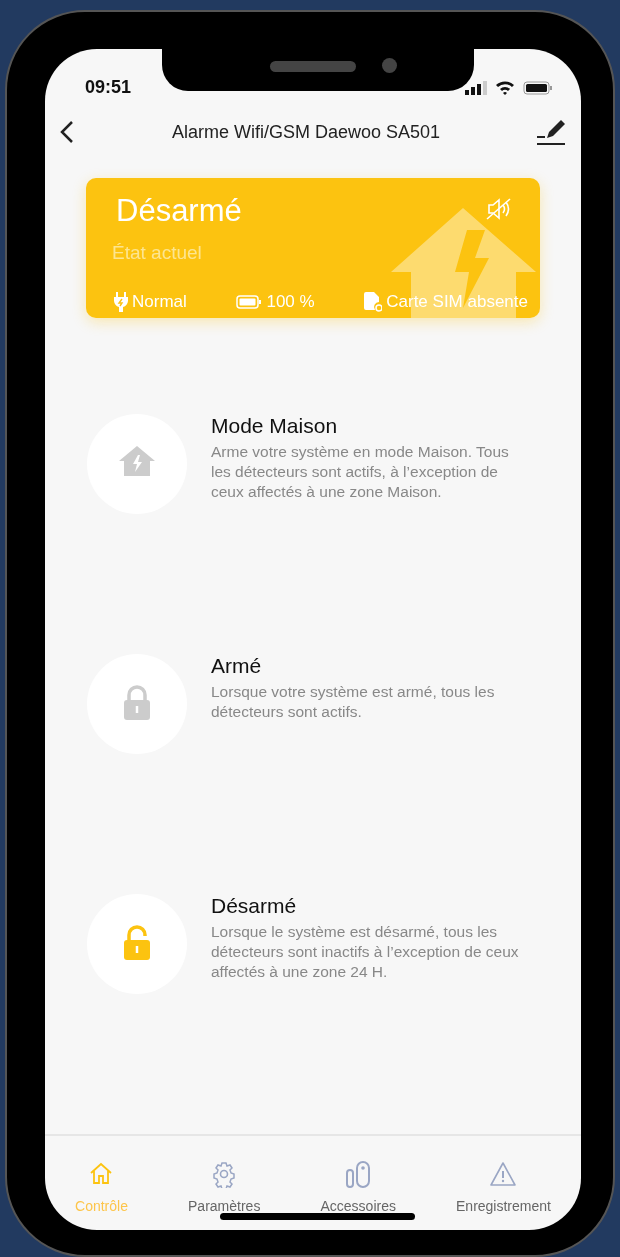 This screenshot has width=620, height=1257. What do you see at coordinates (358, 1175) in the screenshot?
I see `sensor-icon` at bounding box center [358, 1175].